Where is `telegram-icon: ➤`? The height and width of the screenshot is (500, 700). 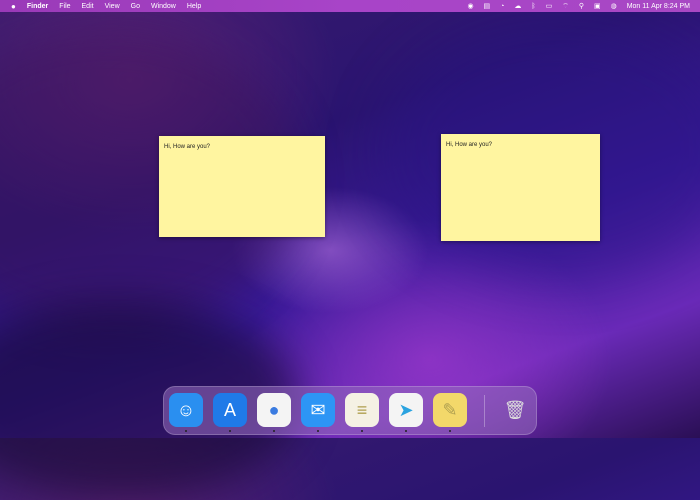
telegram-icon: ➤ is located at coordinates (406, 409).